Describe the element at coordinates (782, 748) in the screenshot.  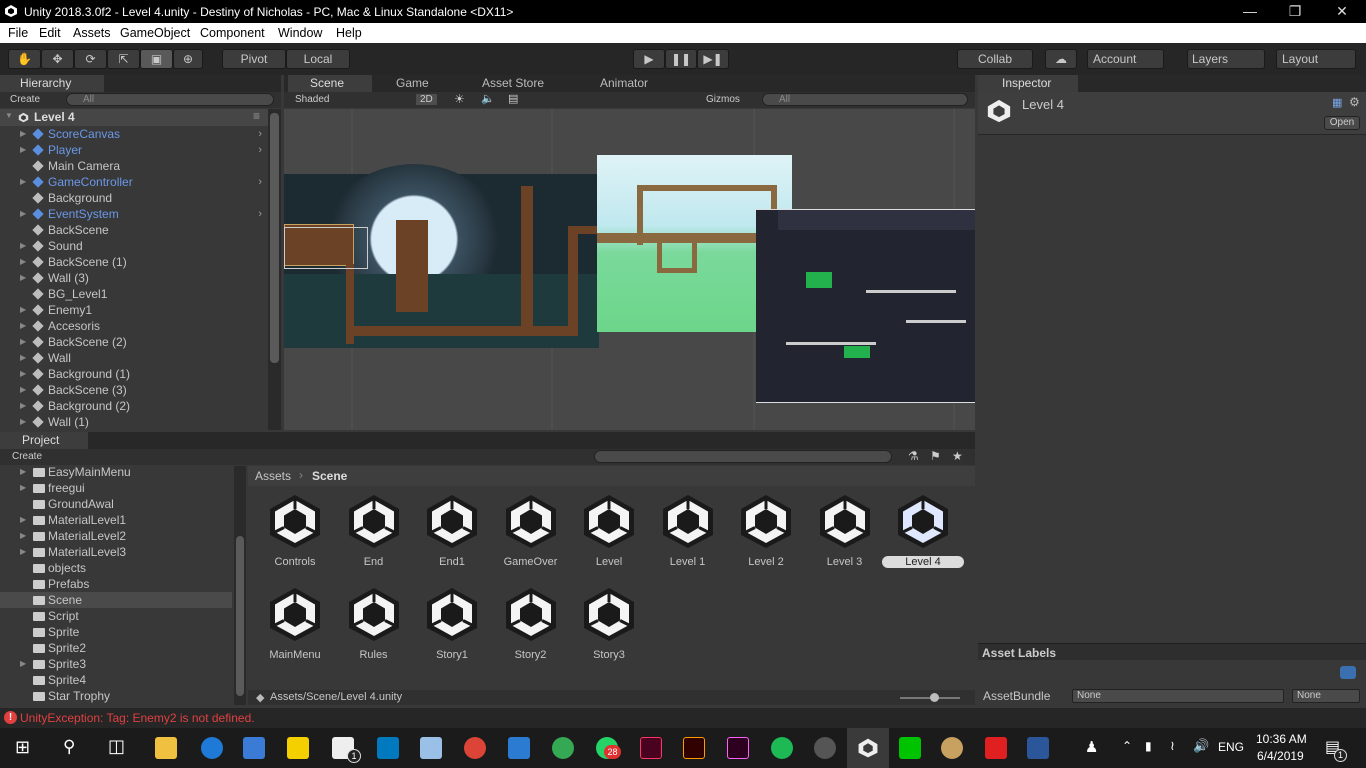
I see `spotify-icon` at that location.